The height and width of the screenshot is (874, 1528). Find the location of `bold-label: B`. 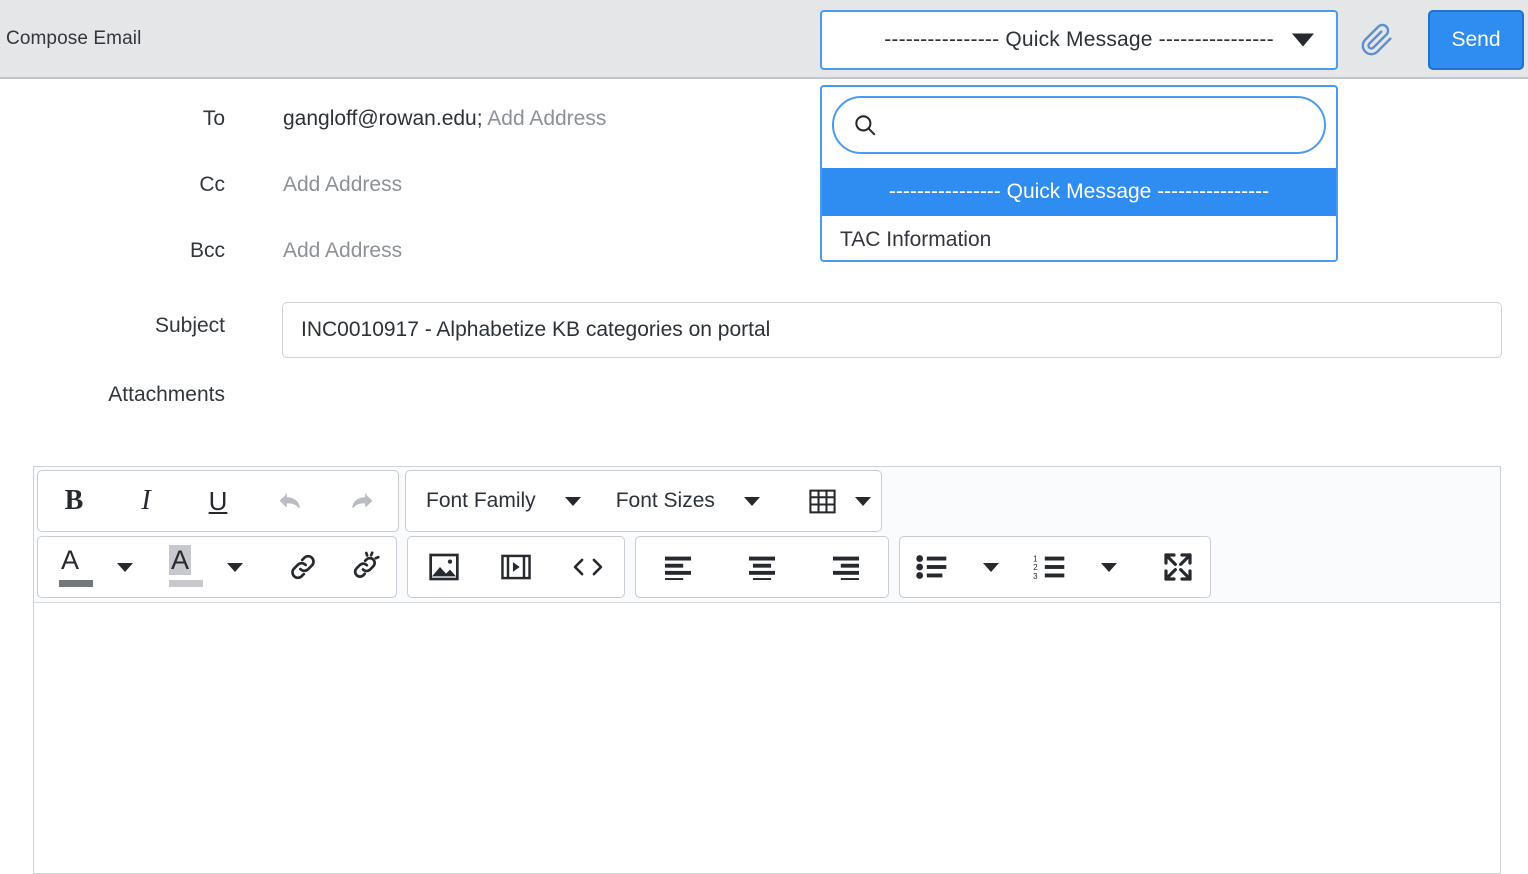

bold-label: B is located at coordinates (74, 500).